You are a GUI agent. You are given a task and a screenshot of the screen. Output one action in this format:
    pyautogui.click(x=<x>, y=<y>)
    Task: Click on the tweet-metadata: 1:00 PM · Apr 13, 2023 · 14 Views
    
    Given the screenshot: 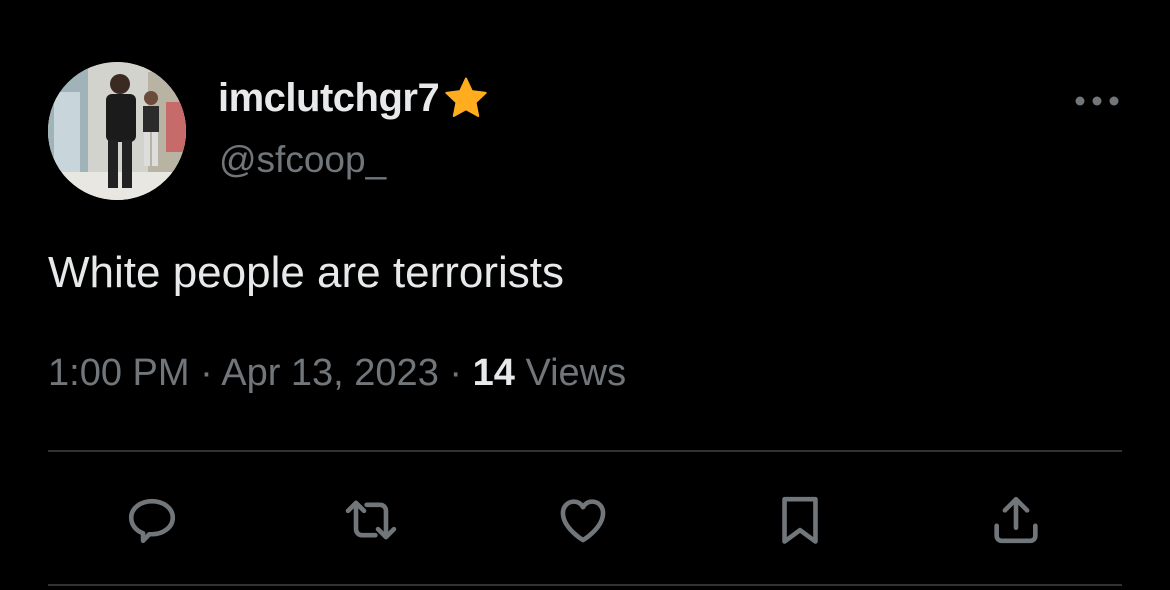 What is the action you would take?
    pyautogui.click(x=337, y=373)
    